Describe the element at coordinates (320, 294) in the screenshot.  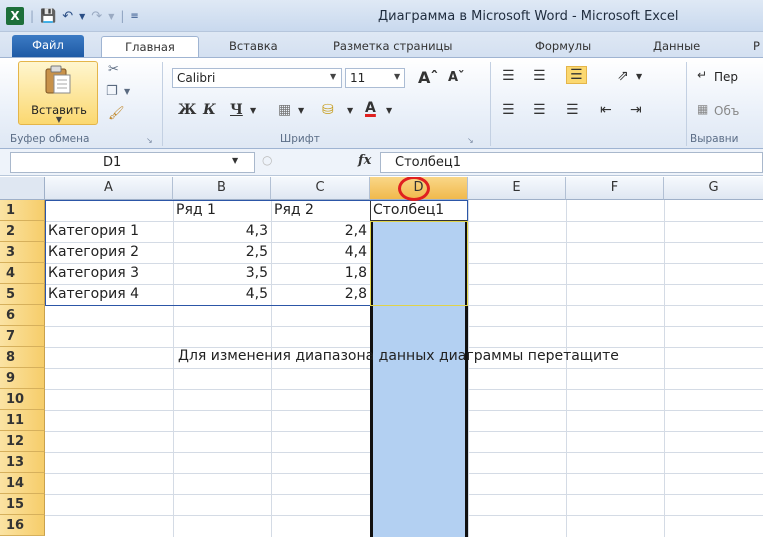
I see `cell-c5: 2,8` at that location.